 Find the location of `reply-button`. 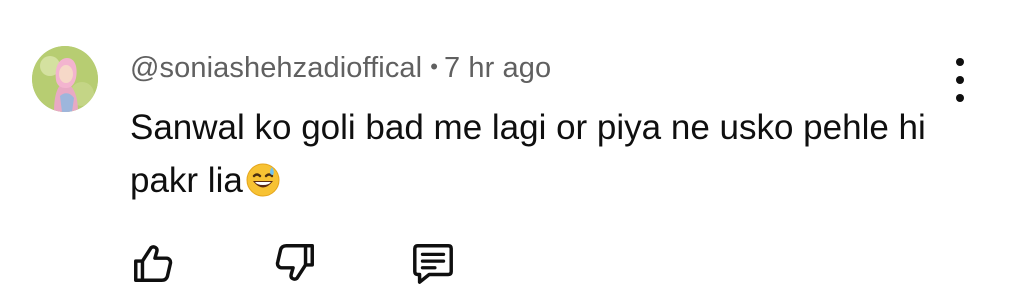

reply-button is located at coordinates (433, 263).